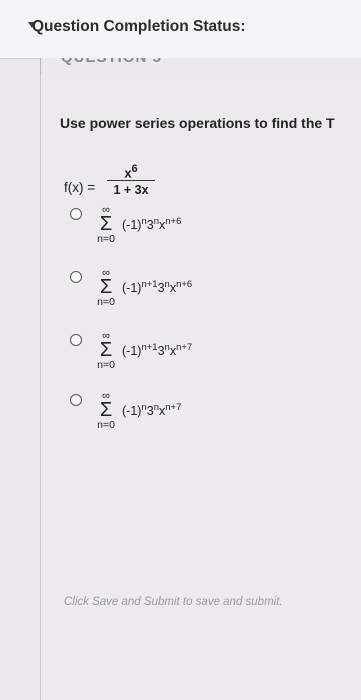  Describe the element at coordinates (152, 410) in the screenshot. I see `series-term: (-1)n3nxn+7` at that location.